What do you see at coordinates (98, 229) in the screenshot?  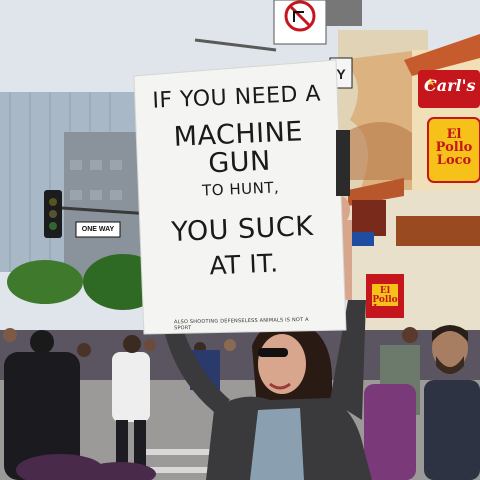 I see `one-way-sign-text: ONE WAY` at bounding box center [98, 229].